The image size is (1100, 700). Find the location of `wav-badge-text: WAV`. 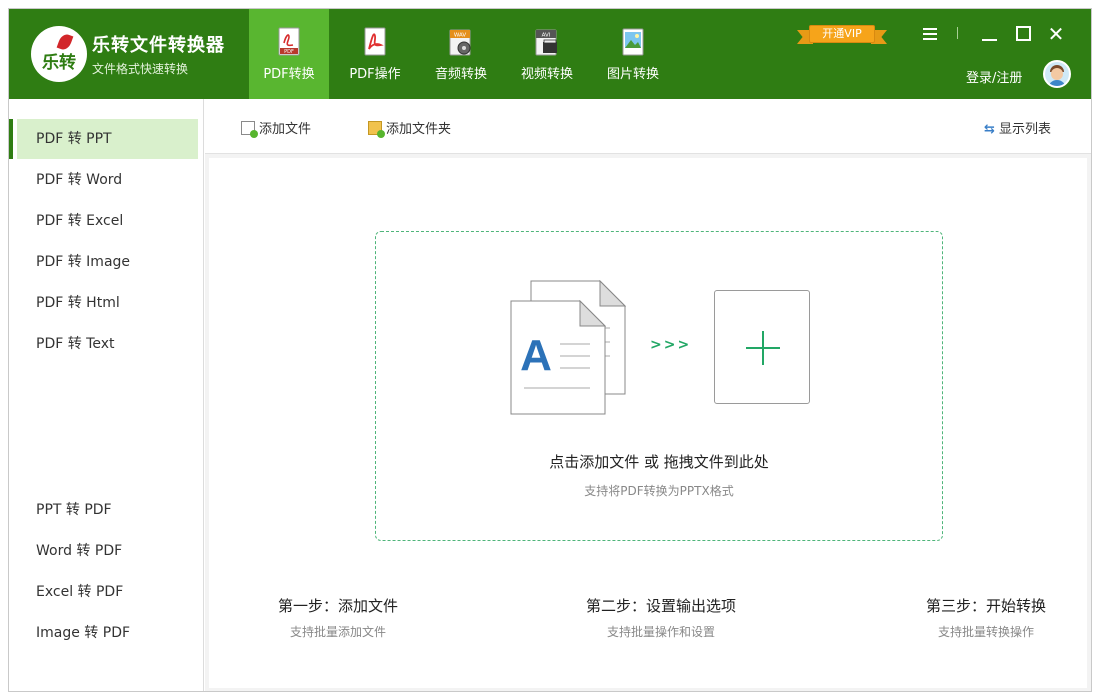

wav-badge-text: WAV is located at coordinates (460, 36).